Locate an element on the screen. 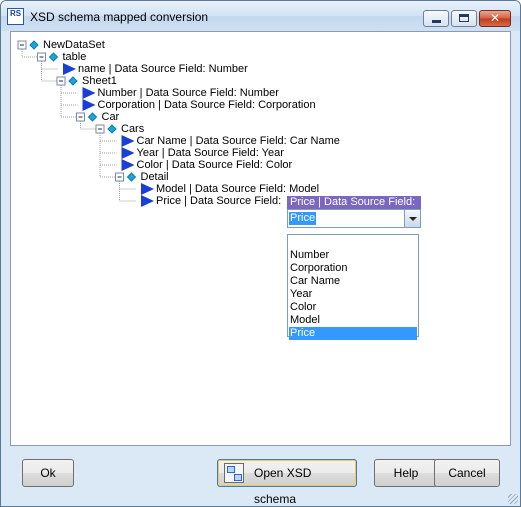  help-button: Help is located at coordinates (406, 473).